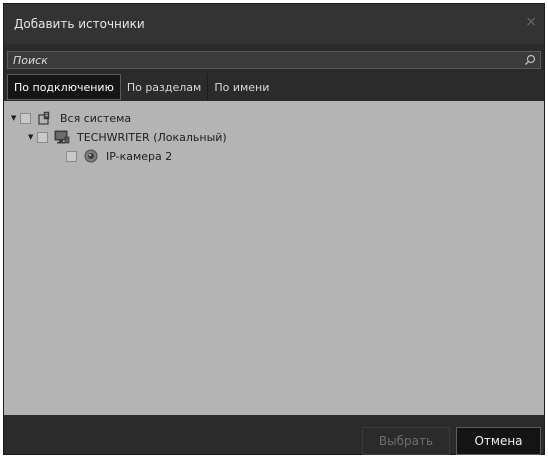 The image size is (548, 458). What do you see at coordinates (531, 22) in the screenshot?
I see `close-icon: ×` at bounding box center [531, 22].